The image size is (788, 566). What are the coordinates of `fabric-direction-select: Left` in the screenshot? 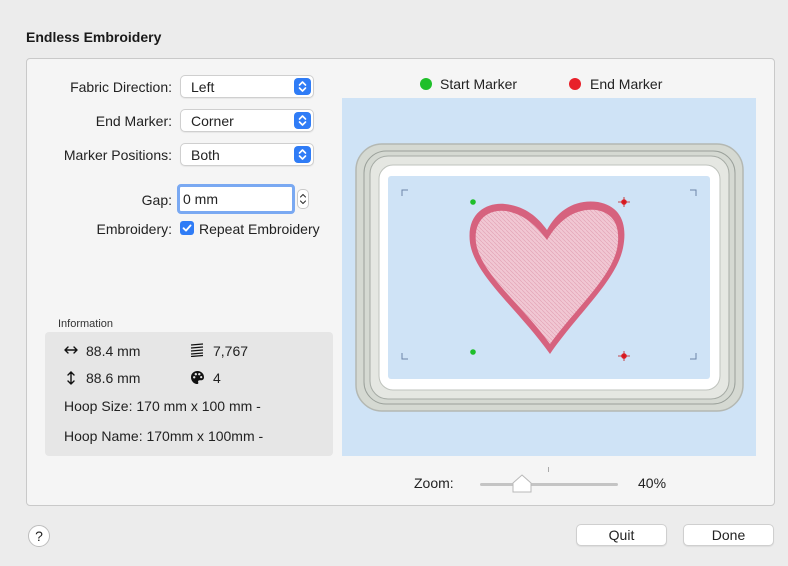 It's located at (247, 86).